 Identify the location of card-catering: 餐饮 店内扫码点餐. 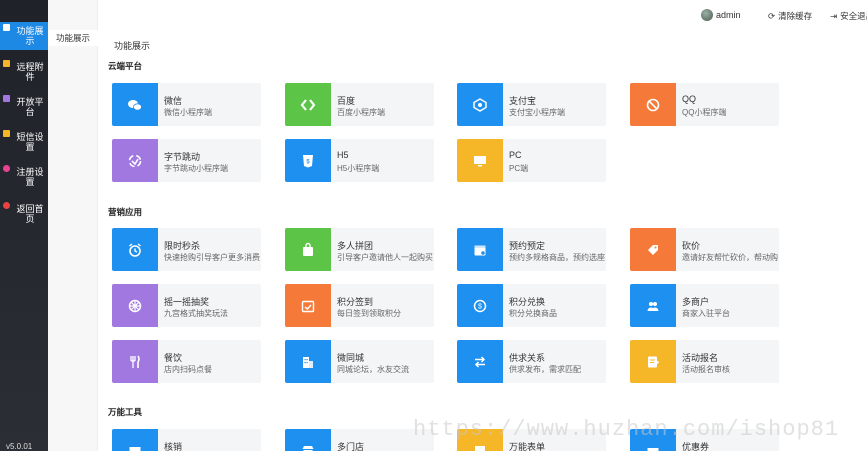
(186, 361).